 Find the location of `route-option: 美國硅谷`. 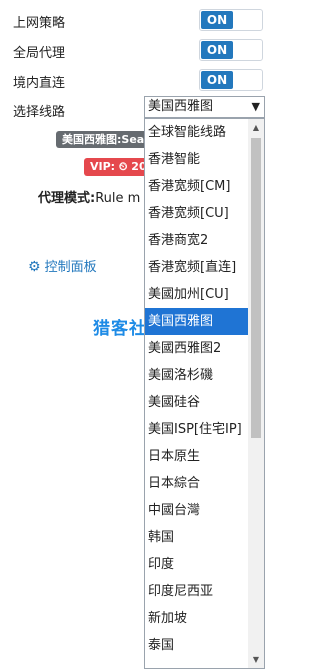

route-option: 美國硅谷 is located at coordinates (196, 402).